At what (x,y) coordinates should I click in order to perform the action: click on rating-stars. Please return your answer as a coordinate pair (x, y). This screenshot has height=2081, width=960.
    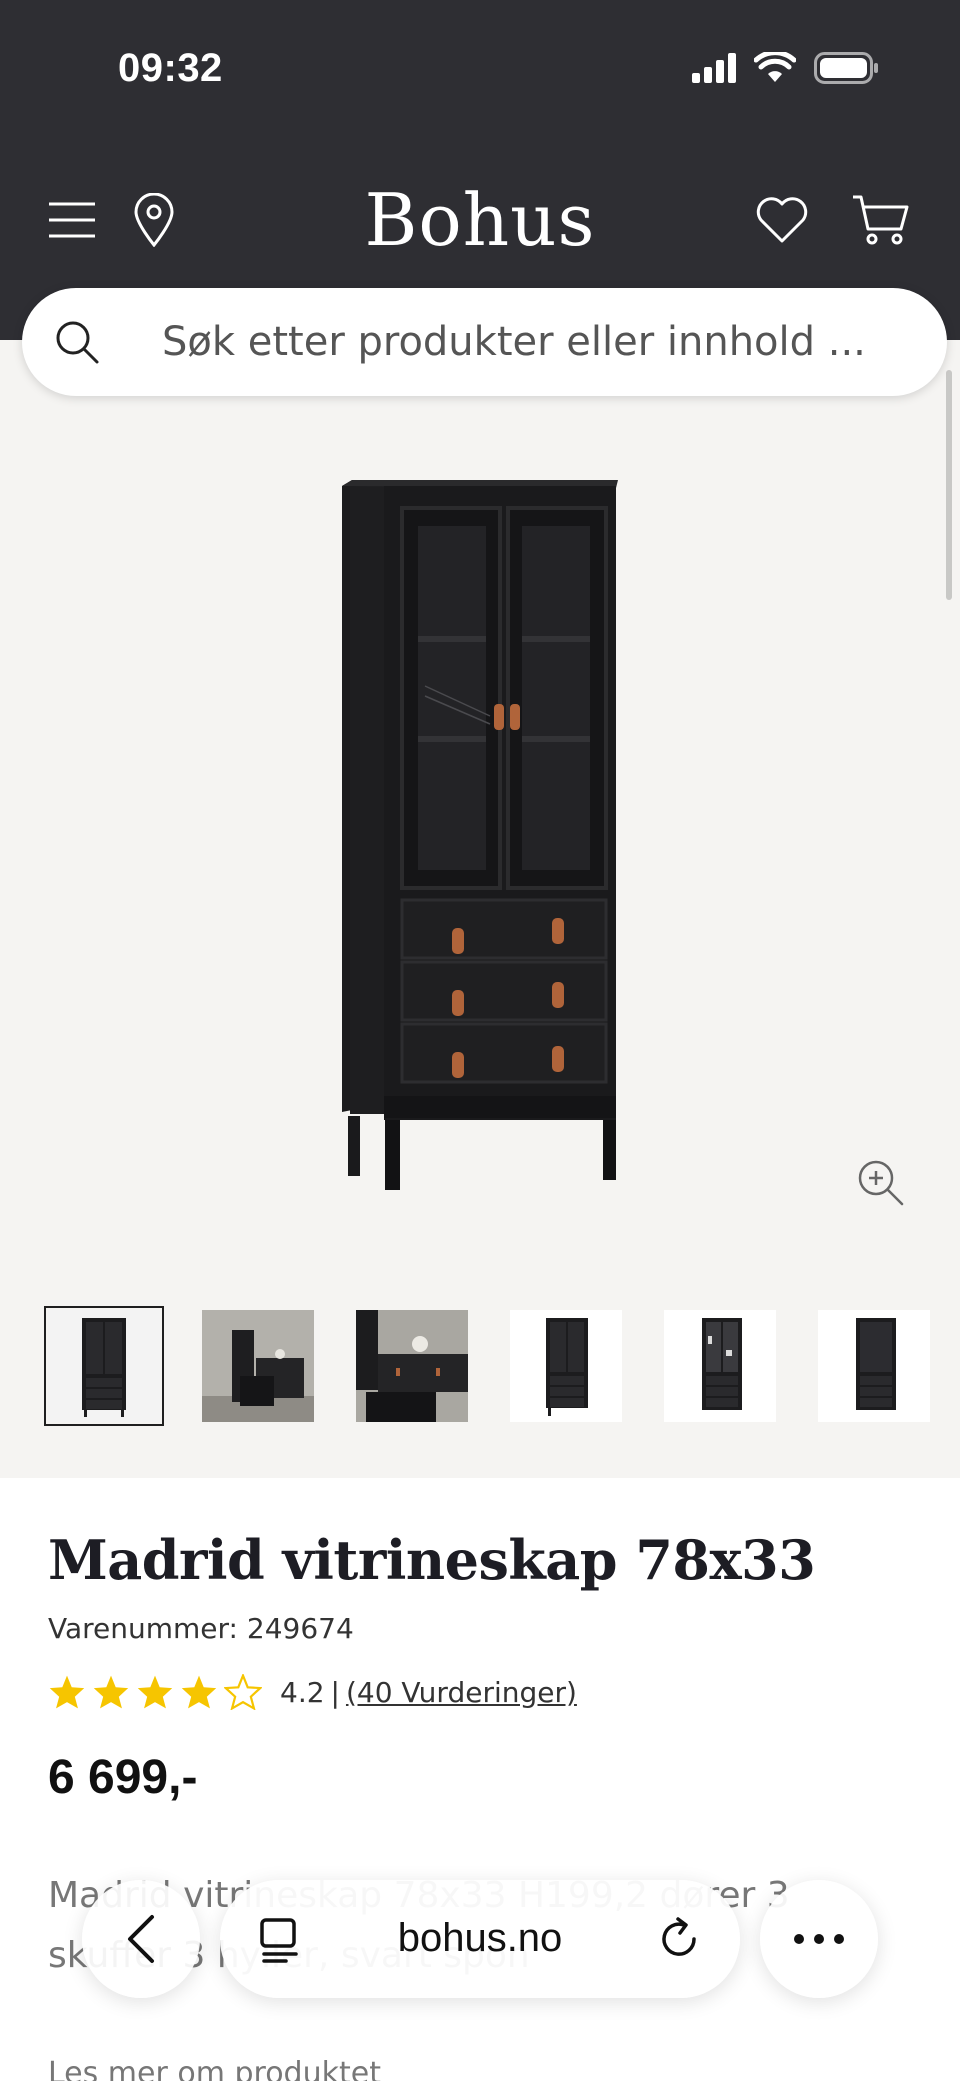
    Looking at the image, I should click on (155, 1692).